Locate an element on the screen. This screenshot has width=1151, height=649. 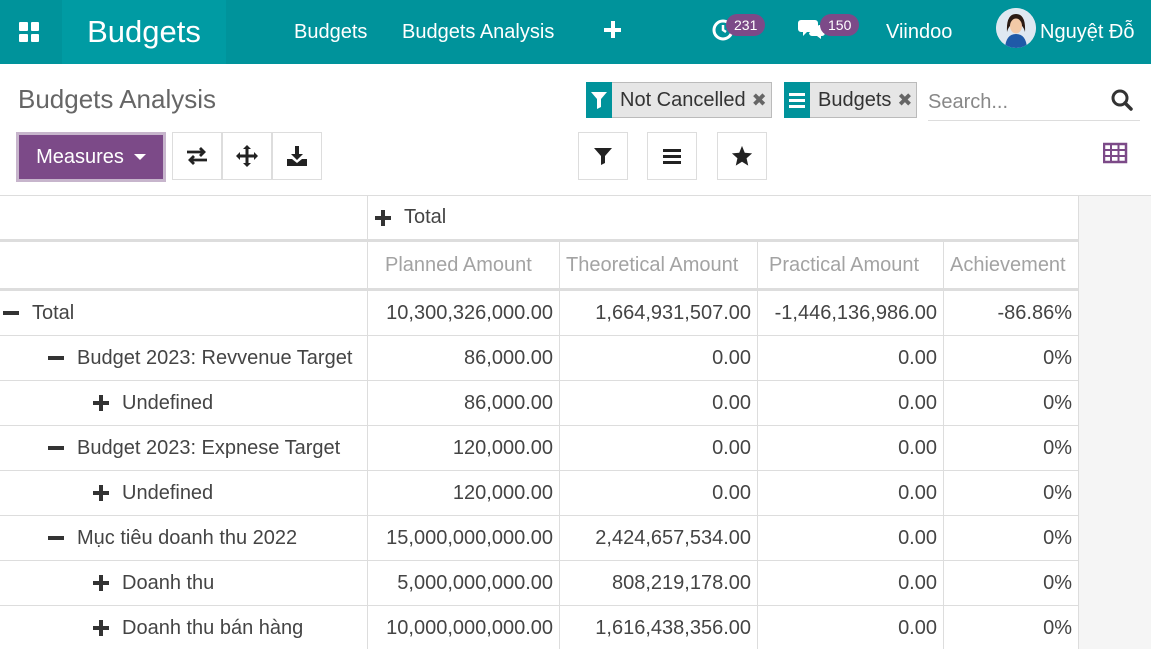
search-icon is located at coordinates (1122, 100).